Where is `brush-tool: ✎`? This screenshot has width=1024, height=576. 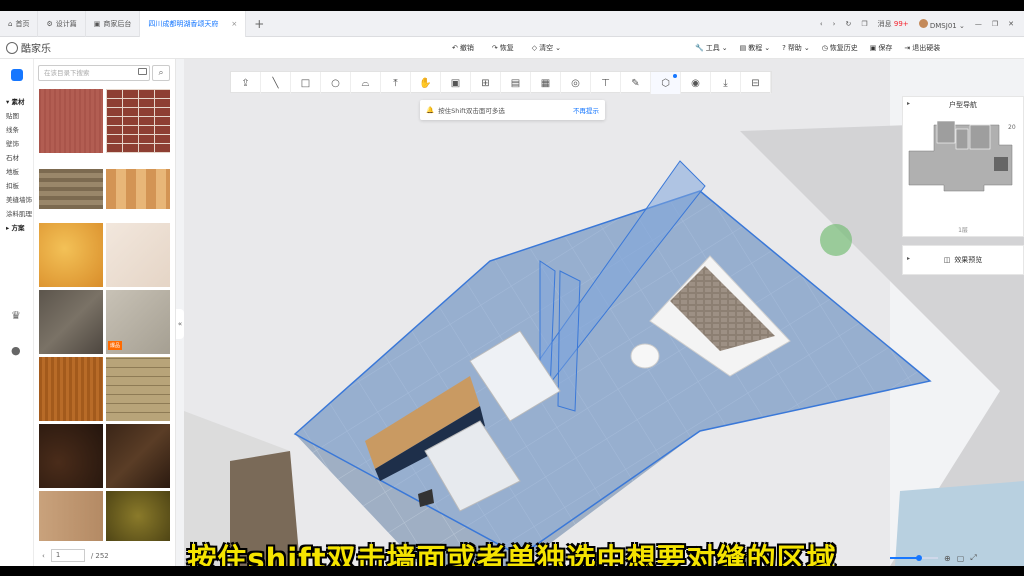 brush-tool: ✎ is located at coordinates (636, 83).